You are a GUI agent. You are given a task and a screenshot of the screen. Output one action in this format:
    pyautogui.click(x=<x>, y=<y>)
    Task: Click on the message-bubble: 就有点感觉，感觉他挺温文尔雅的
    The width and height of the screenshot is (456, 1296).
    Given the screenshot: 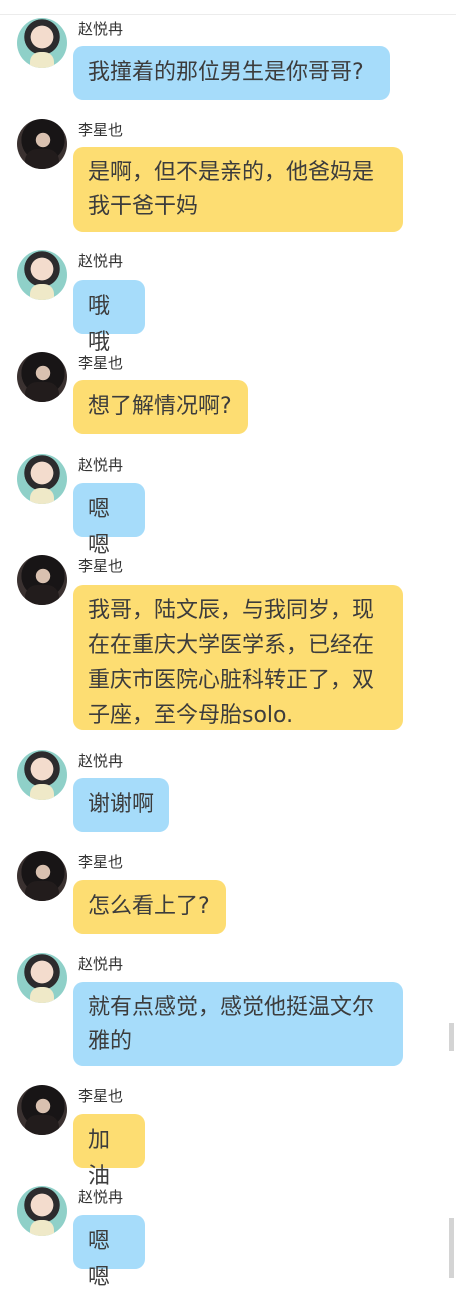 What is the action you would take?
    pyautogui.click(x=238, y=1024)
    